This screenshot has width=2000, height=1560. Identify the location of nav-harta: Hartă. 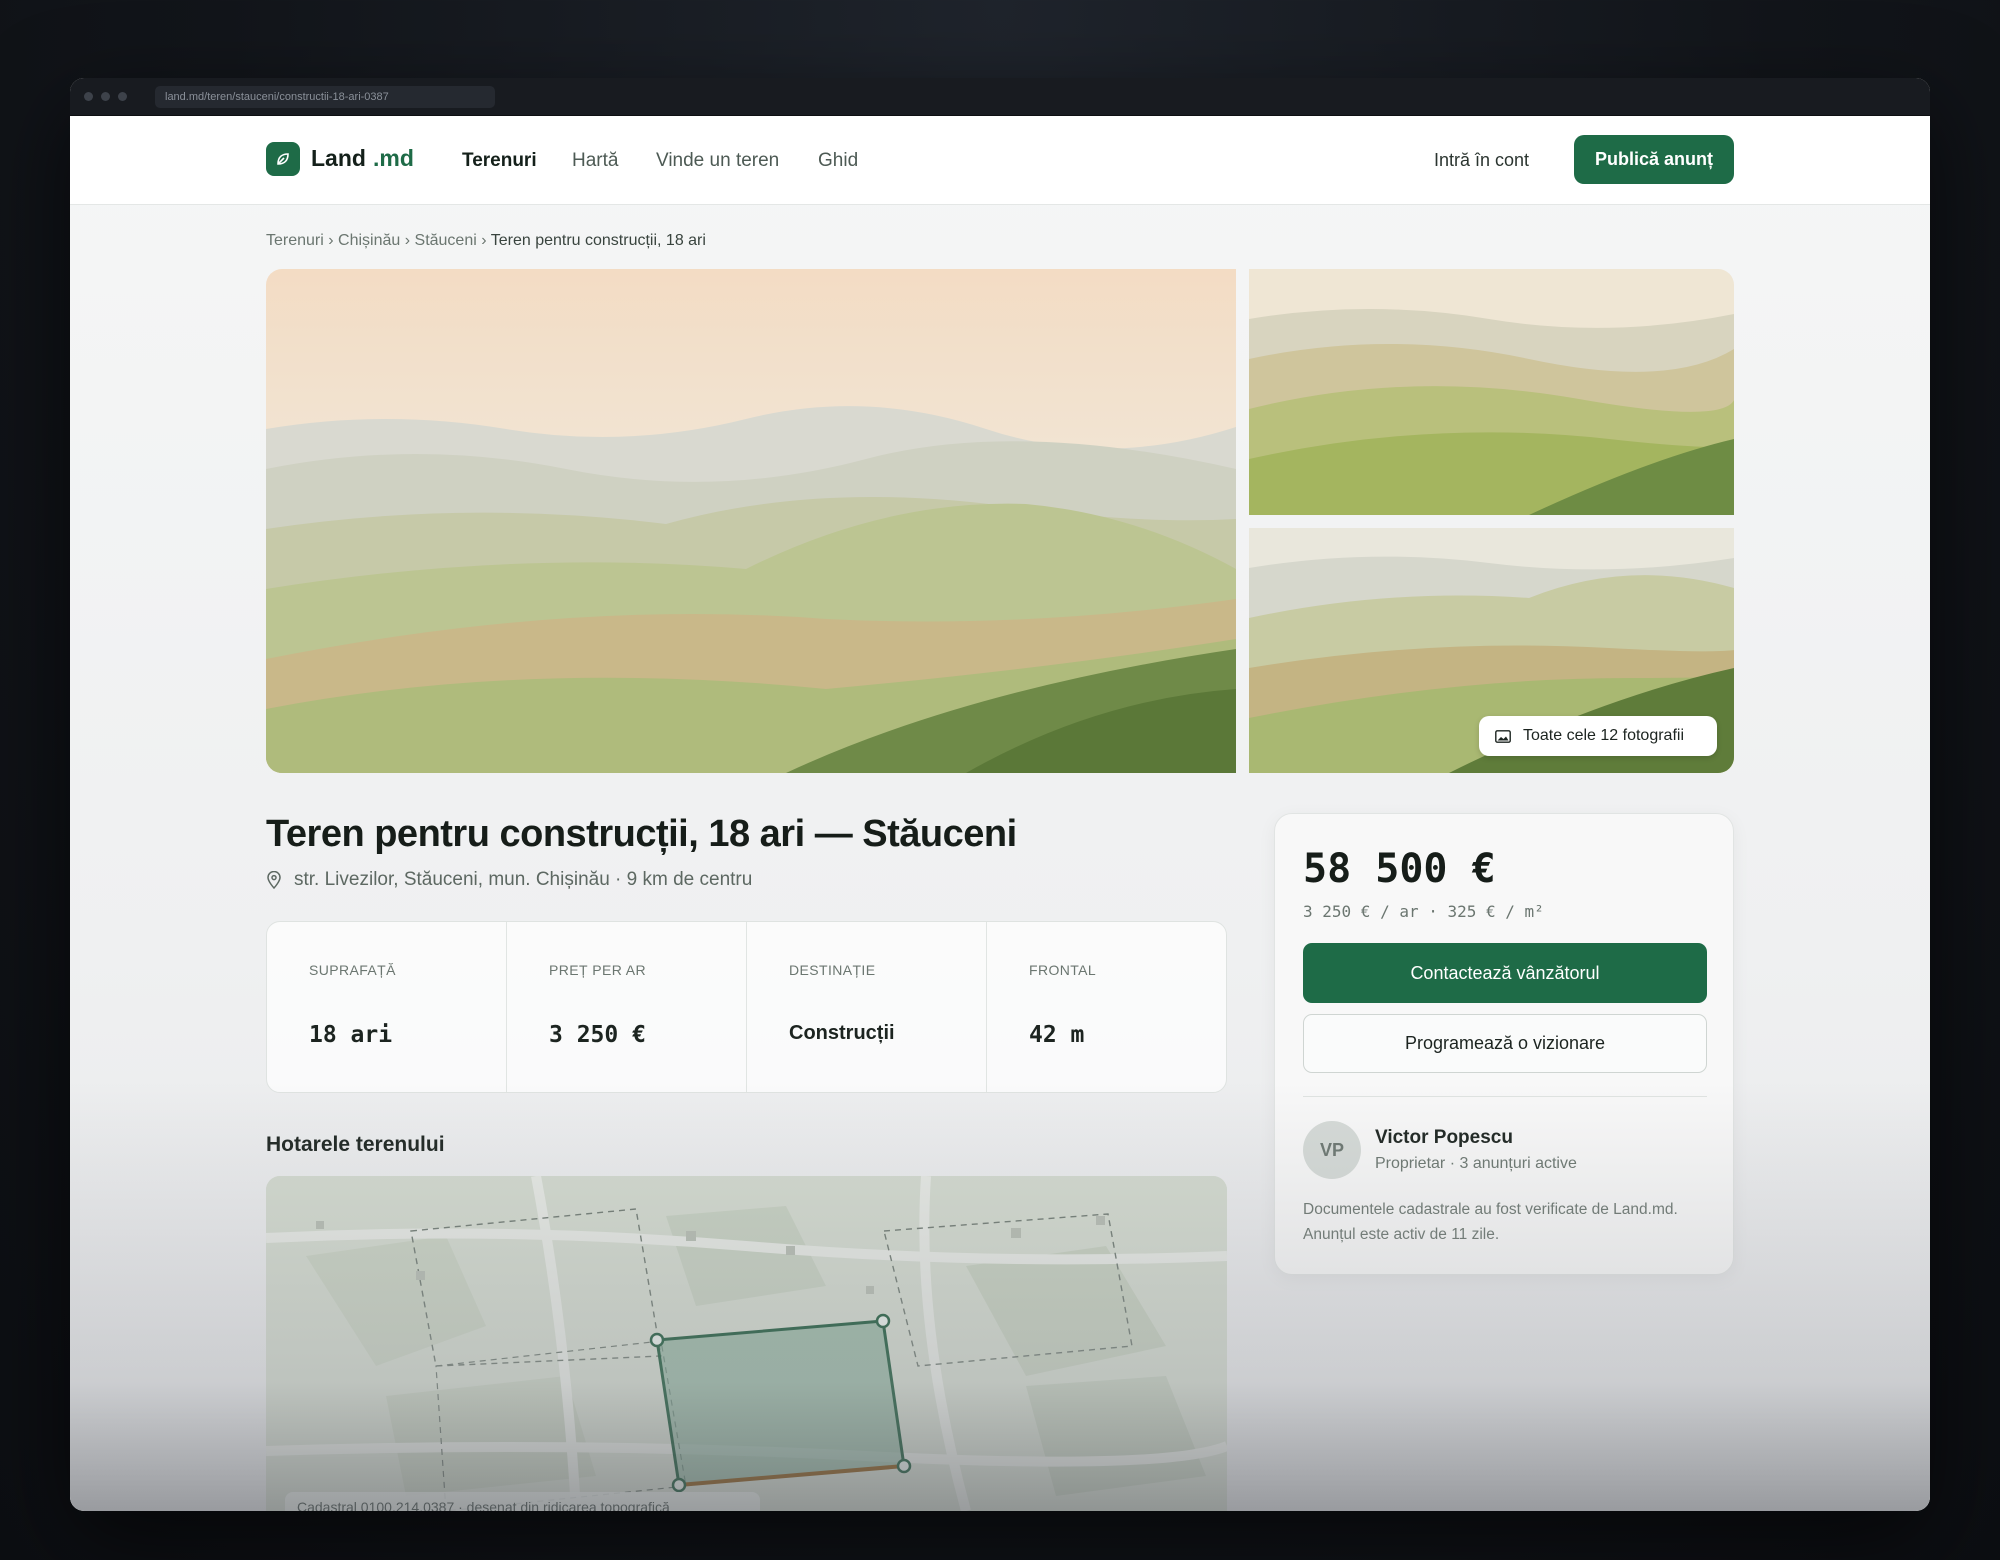
(595, 161).